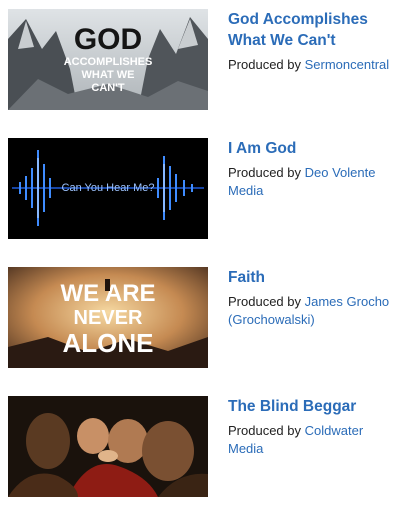 This screenshot has height=511, width=401. What do you see at coordinates (313, 30) in the screenshot?
I see `sermon-title-link: God Accomplishes What We Can't` at bounding box center [313, 30].